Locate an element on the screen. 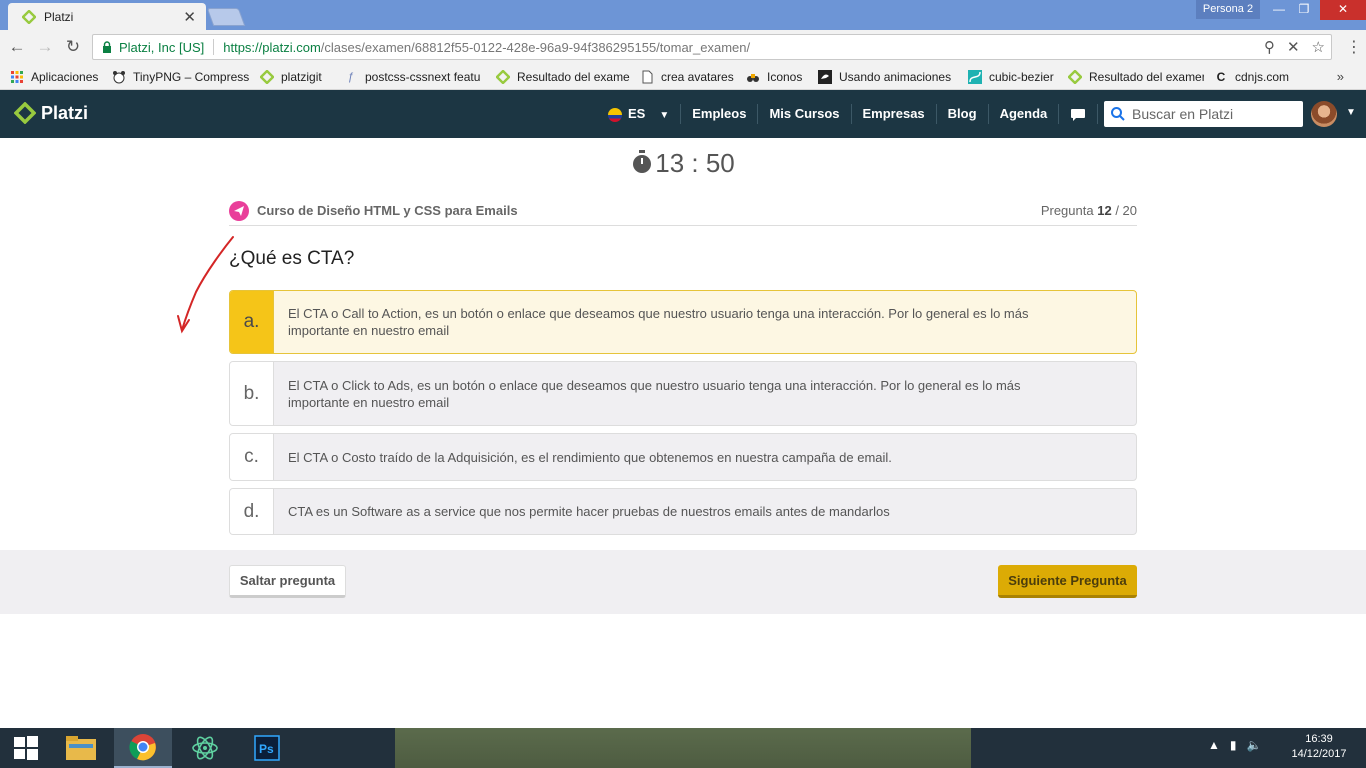 Image resolution: width=1366 pixels, height=768 pixels. exam-timer: 13 : 50 is located at coordinates (683, 163).